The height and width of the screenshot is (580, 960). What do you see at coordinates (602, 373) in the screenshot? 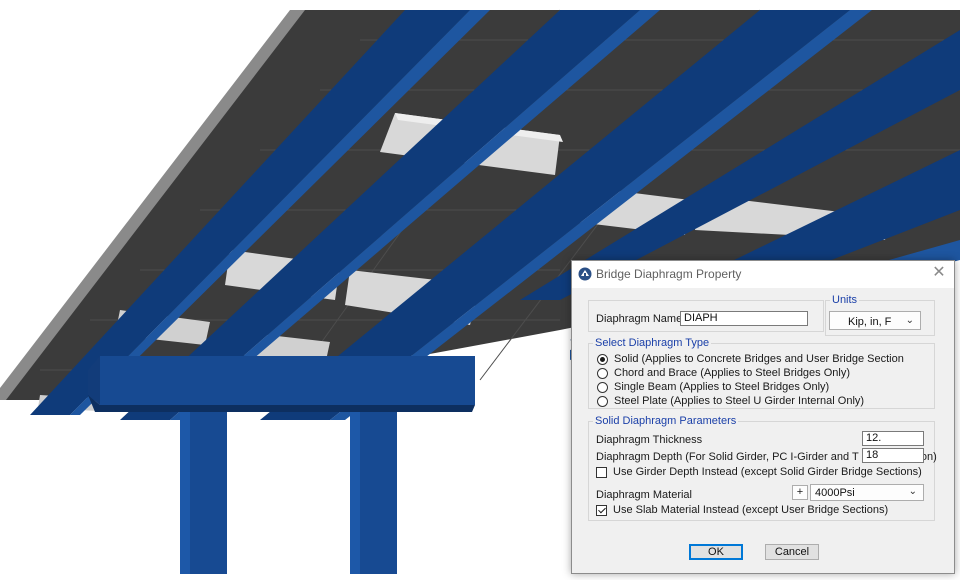
I see `radio-button-chord-and-brace` at bounding box center [602, 373].